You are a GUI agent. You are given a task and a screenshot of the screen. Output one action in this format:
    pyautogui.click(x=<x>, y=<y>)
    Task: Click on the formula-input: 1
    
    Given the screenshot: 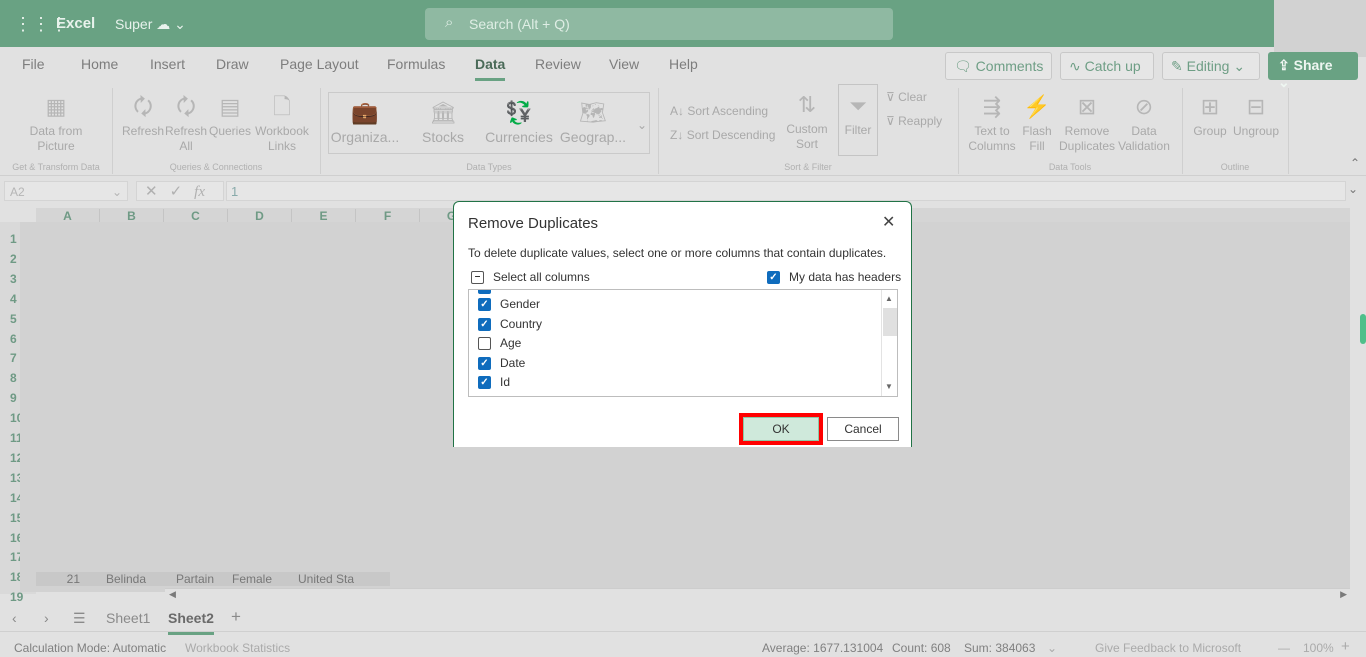 What is the action you would take?
    pyautogui.click(x=786, y=191)
    